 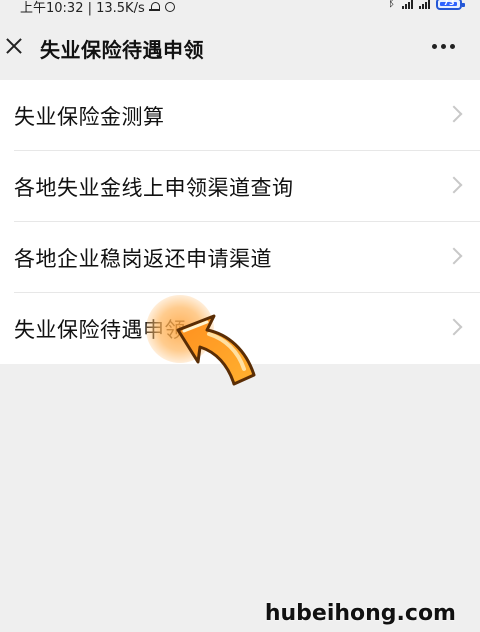 I want to click on top-bar: 失业保险待遇申领, so click(x=240, y=48).